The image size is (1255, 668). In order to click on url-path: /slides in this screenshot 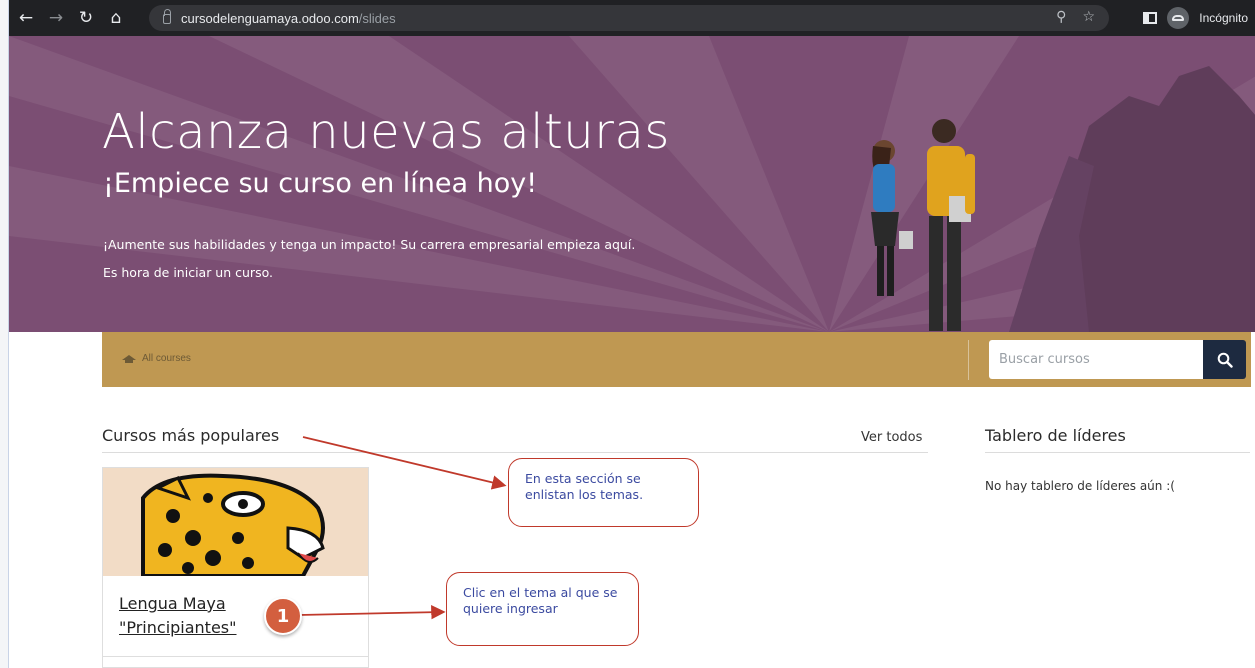, I will do `click(377, 18)`.